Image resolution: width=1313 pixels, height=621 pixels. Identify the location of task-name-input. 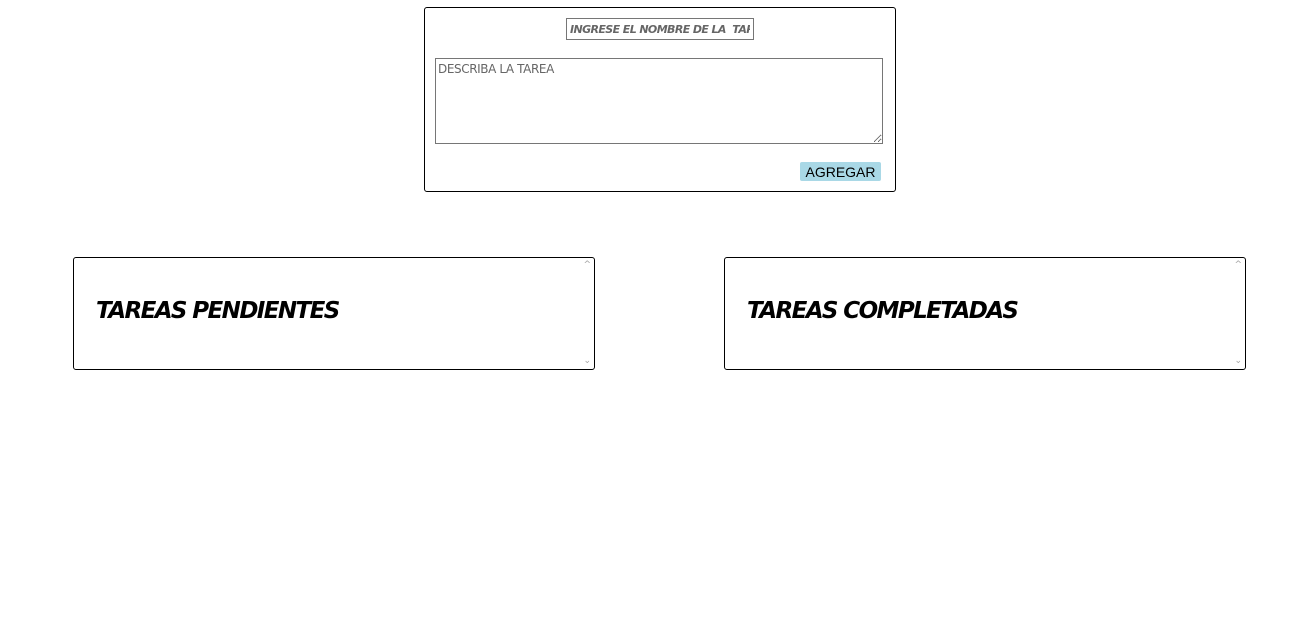
(660, 29).